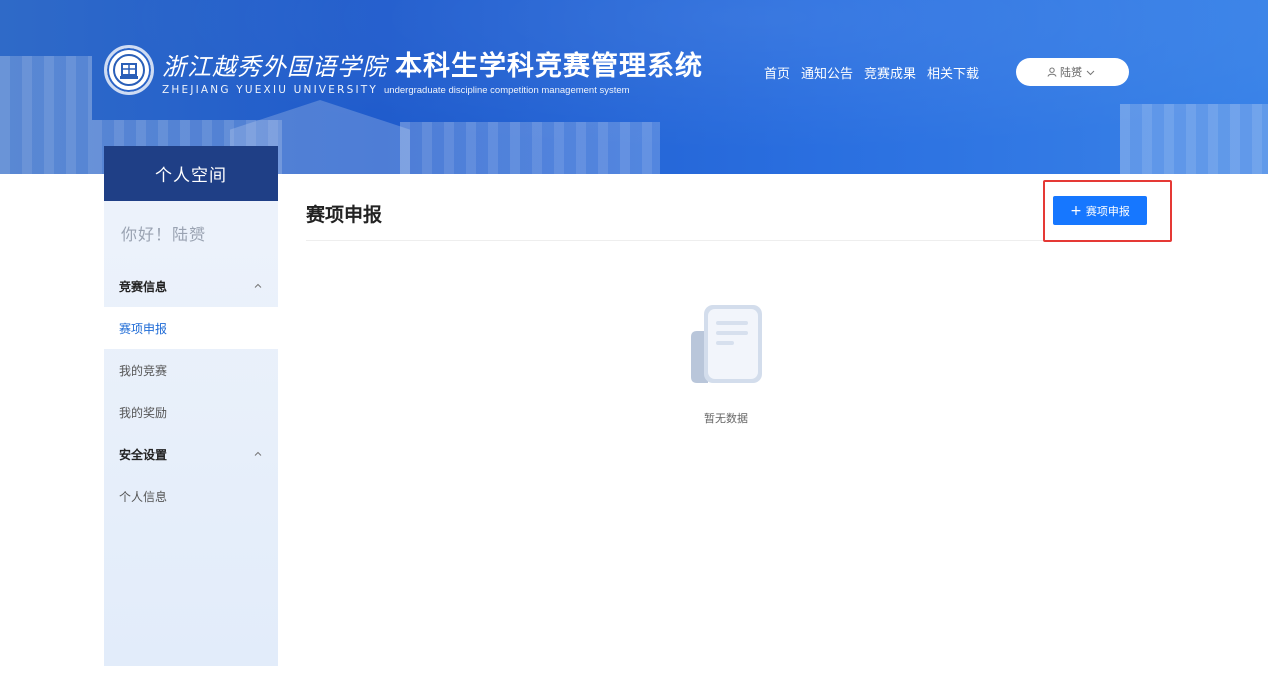  What do you see at coordinates (164, 234) in the screenshot?
I see `greeting: 你好！陆赟` at bounding box center [164, 234].